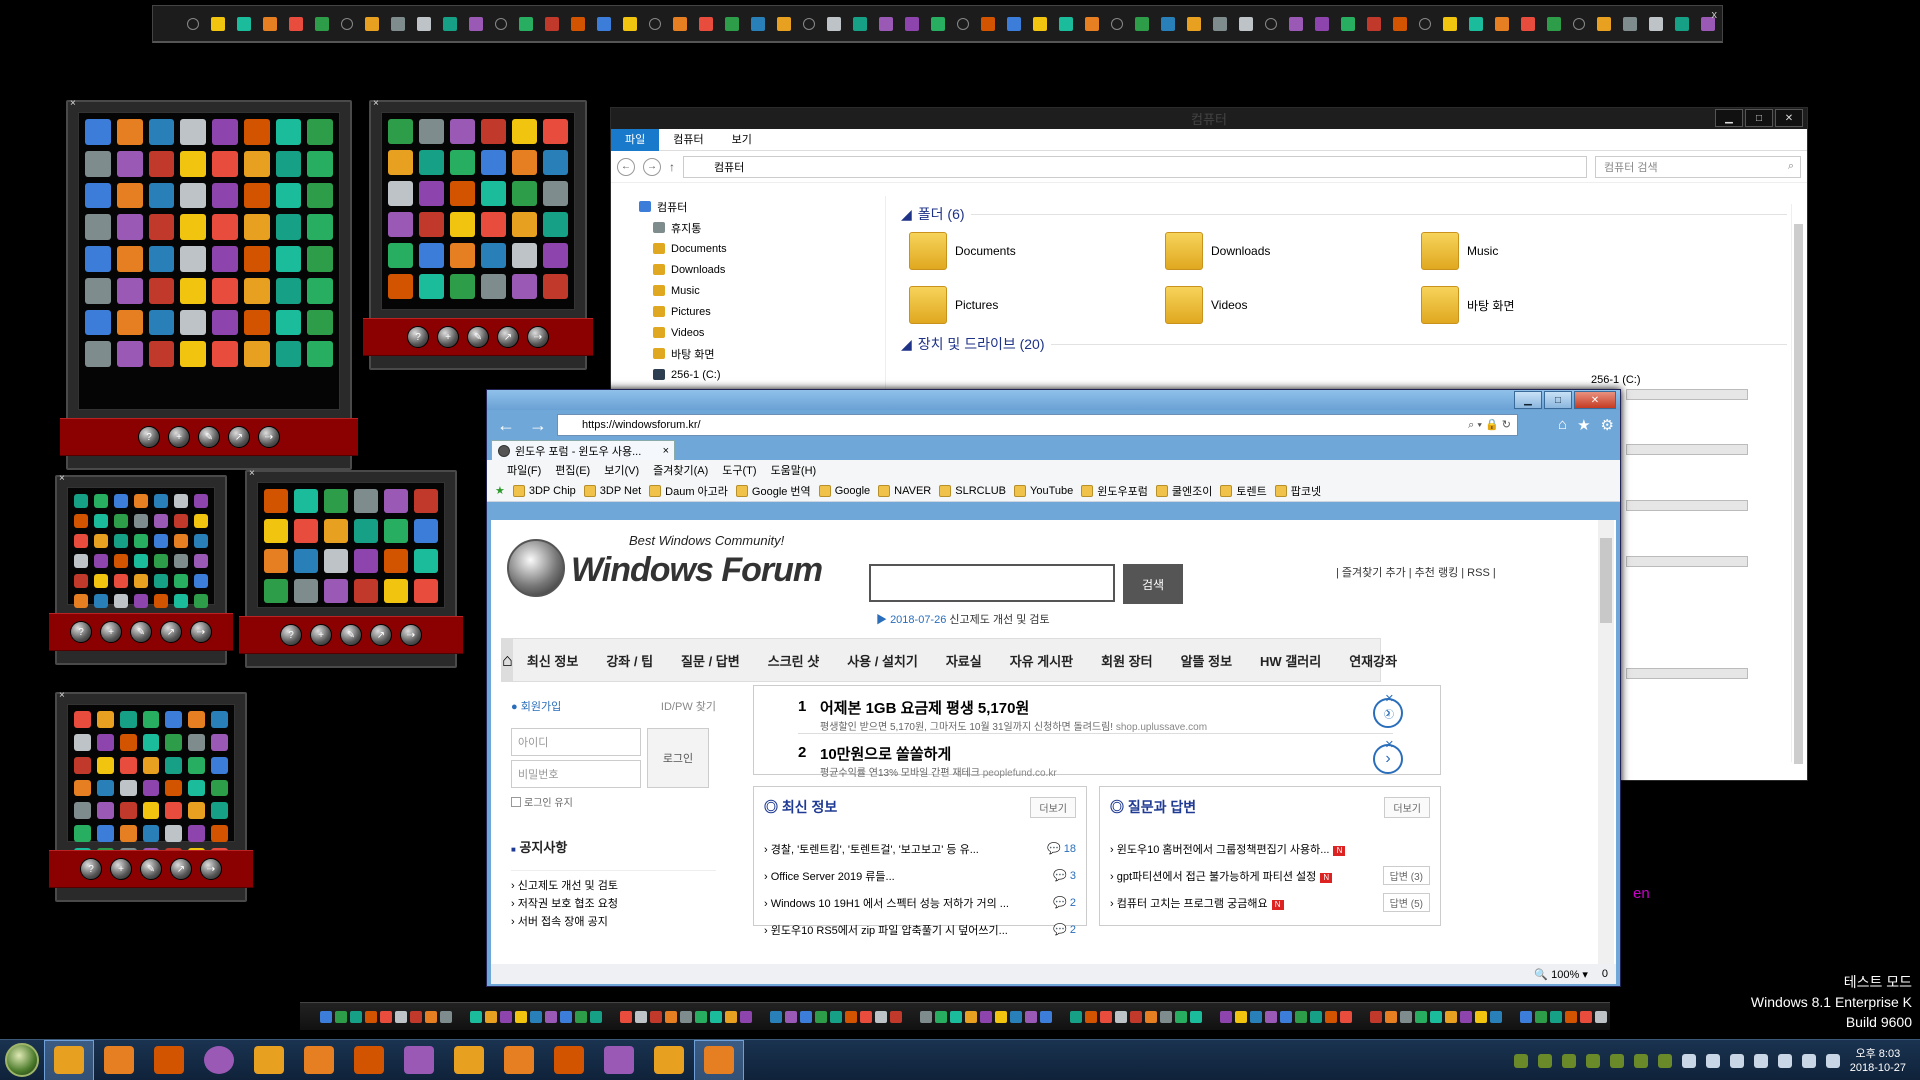 The height and width of the screenshot is (1080, 1920). I want to click on folder-item: Videos, so click(1293, 305).